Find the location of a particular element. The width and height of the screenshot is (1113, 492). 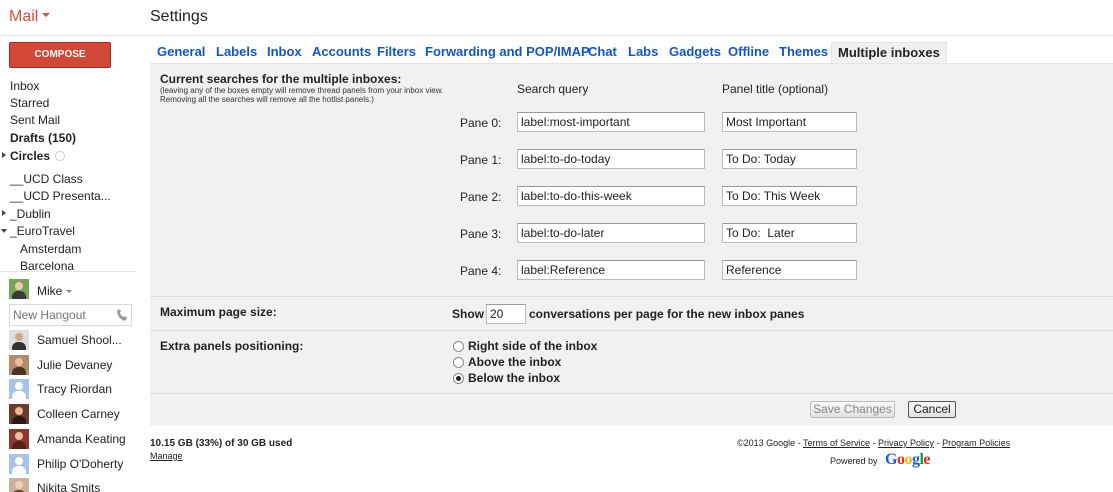

above-inbox-radio is located at coordinates (458, 362).